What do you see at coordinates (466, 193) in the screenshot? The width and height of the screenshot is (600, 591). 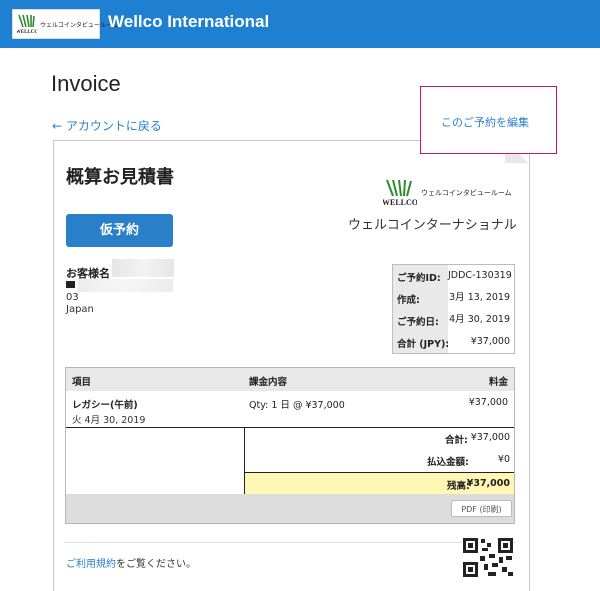 I see `company-logo-subtext: ウェルコインタビュールーム` at bounding box center [466, 193].